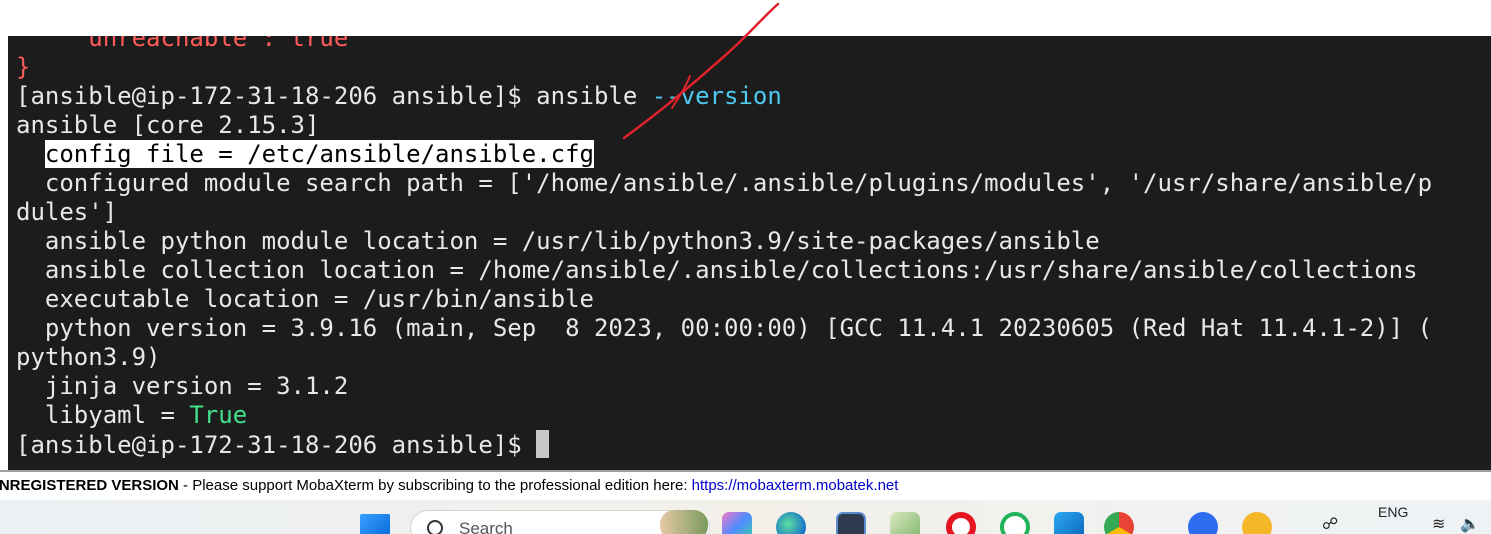 The width and height of the screenshot is (1491, 534). I want to click on terminal-line-brace: }, so click(23, 67).